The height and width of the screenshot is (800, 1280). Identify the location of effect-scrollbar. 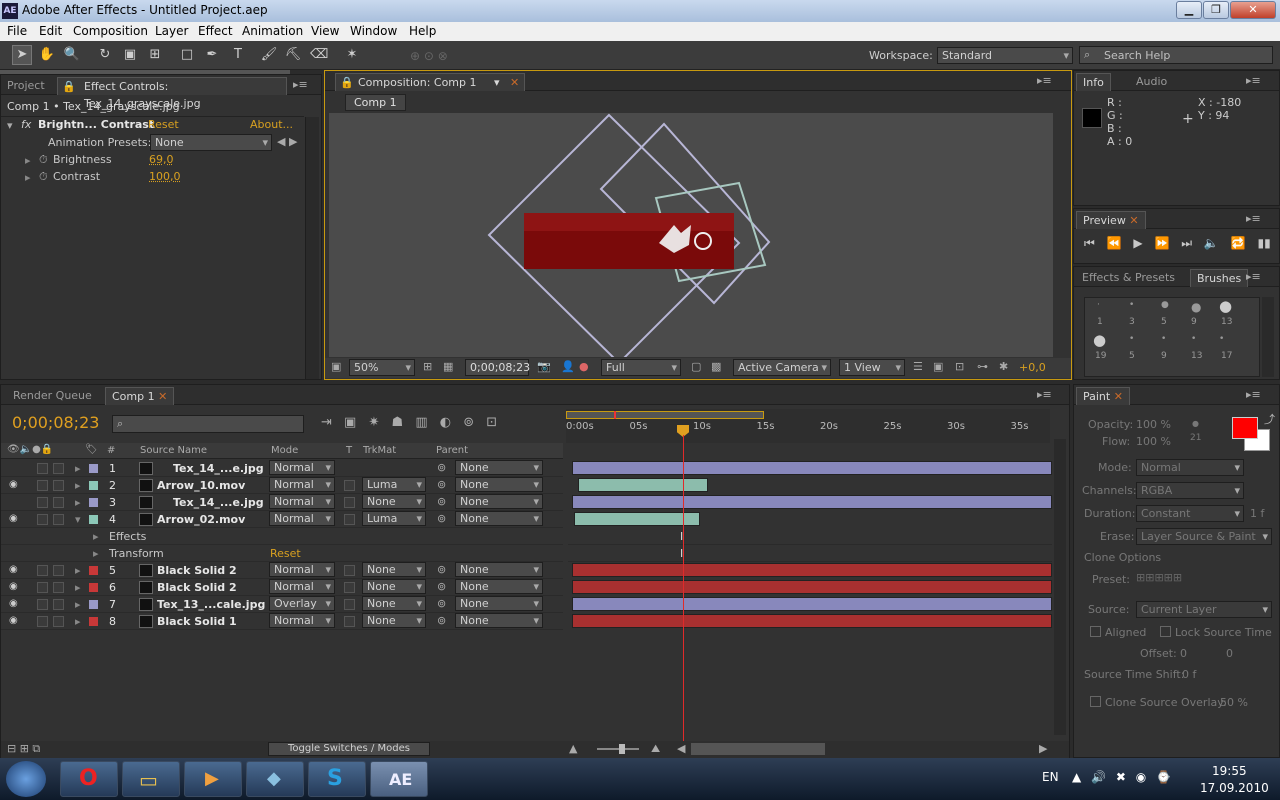
(312, 248).